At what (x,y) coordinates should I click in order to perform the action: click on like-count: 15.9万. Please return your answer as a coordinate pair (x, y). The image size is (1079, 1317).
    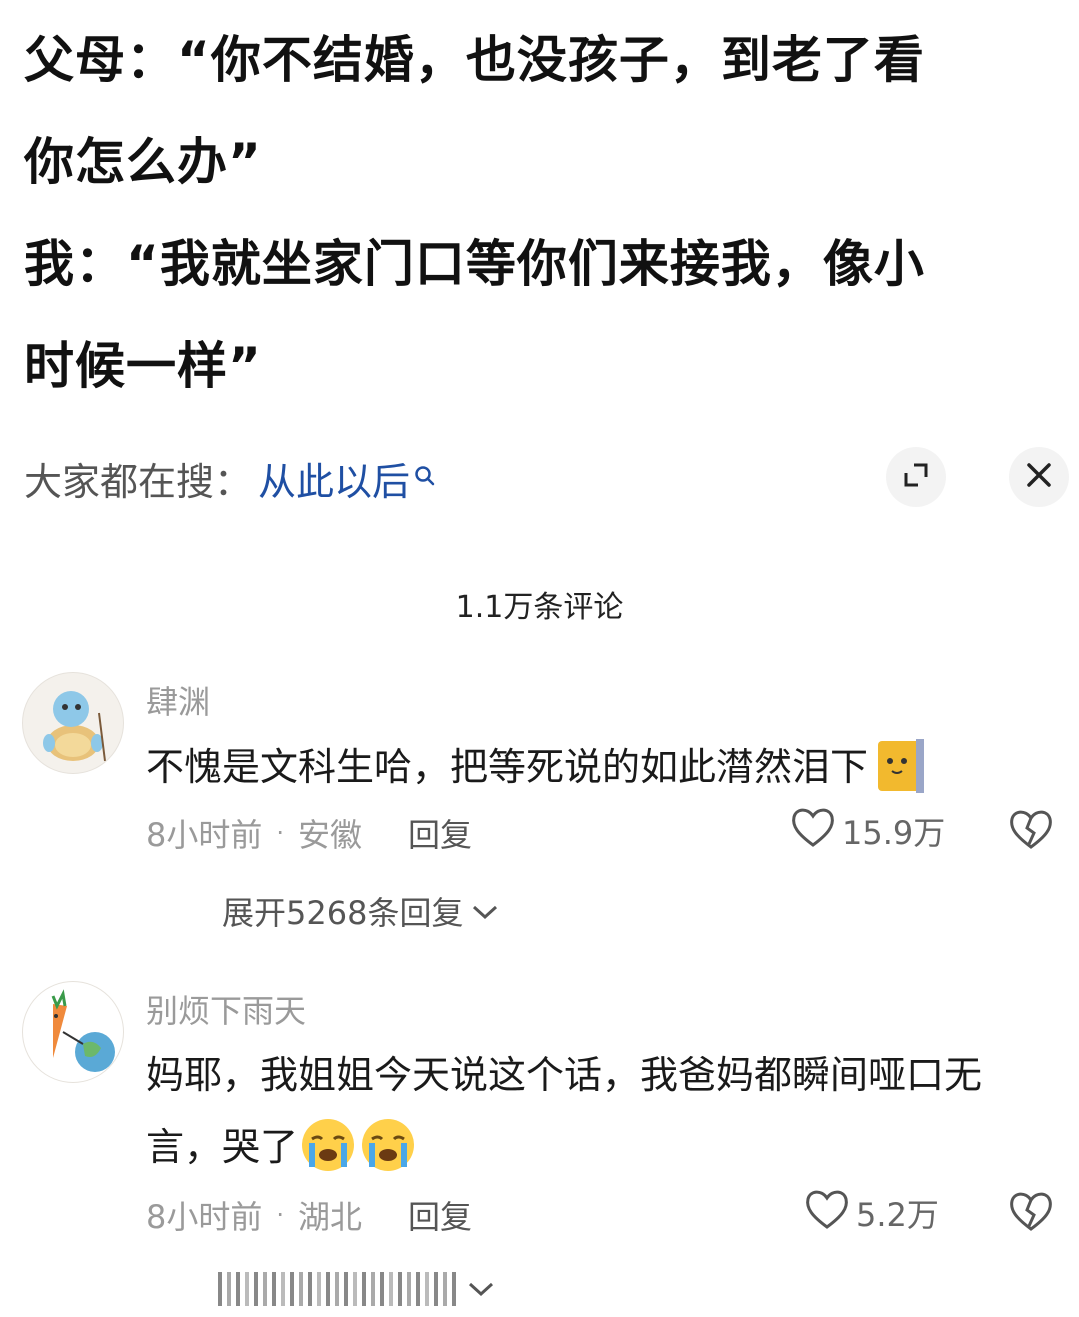
    Looking at the image, I should click on (894, 833).